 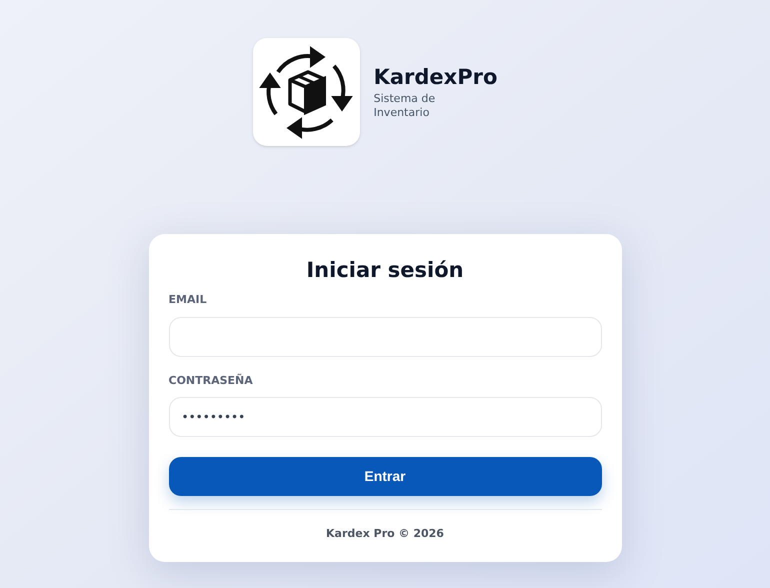 What do you see at coordinates (385, 336) in the screenshot?
I see `email-field` at bounding box center [385, 336].